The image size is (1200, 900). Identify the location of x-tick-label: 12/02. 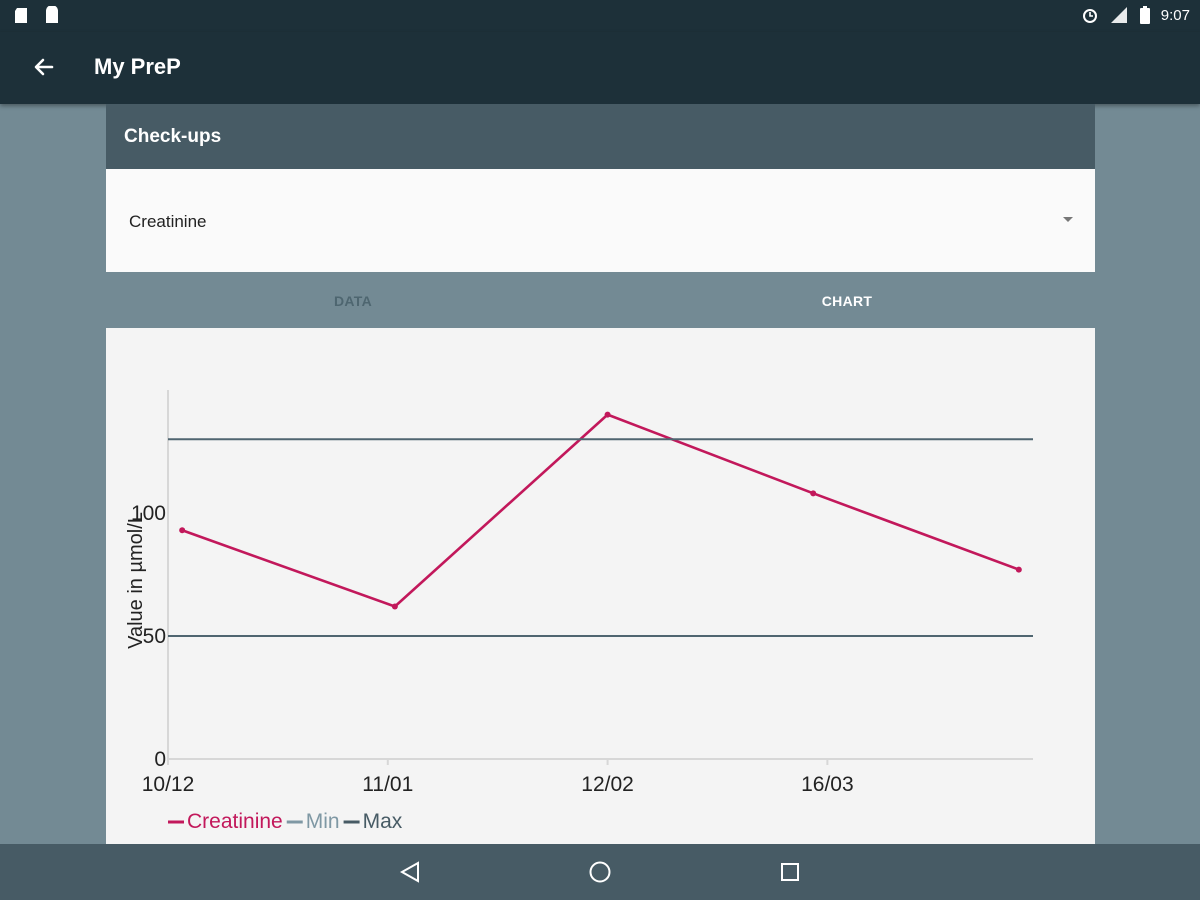
(607, 784).